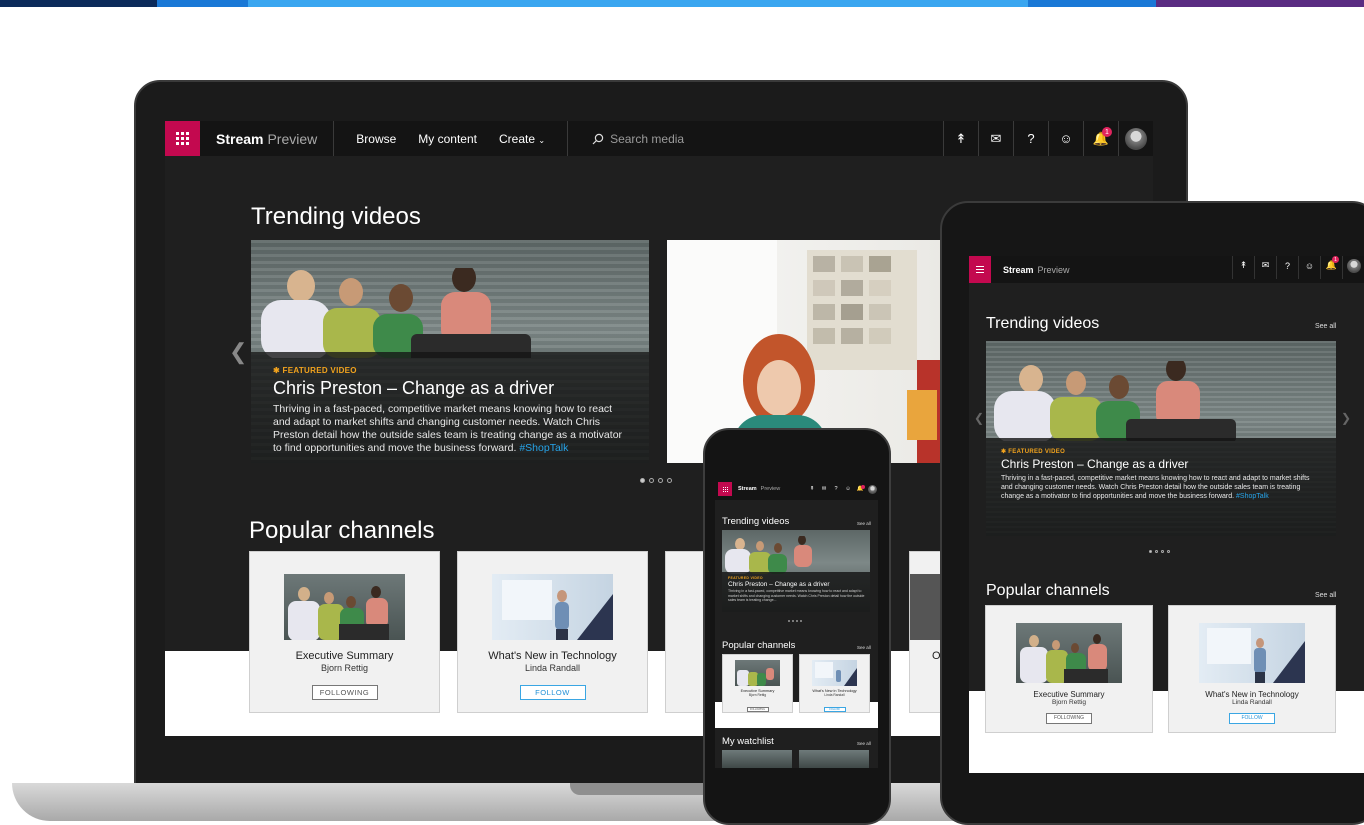  Describe the element at coordinates (451, 370) in the screenshot. I see `featured-tag: ✱ FEATURED VIDEO` at that location.